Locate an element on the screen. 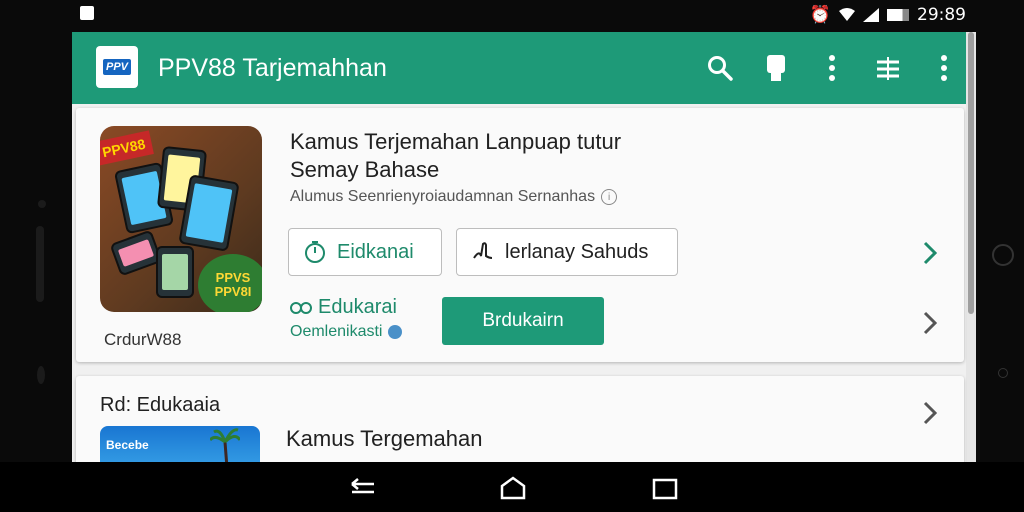  card2-label: Rd: Edukaaia is located at coordinates (160, 405).